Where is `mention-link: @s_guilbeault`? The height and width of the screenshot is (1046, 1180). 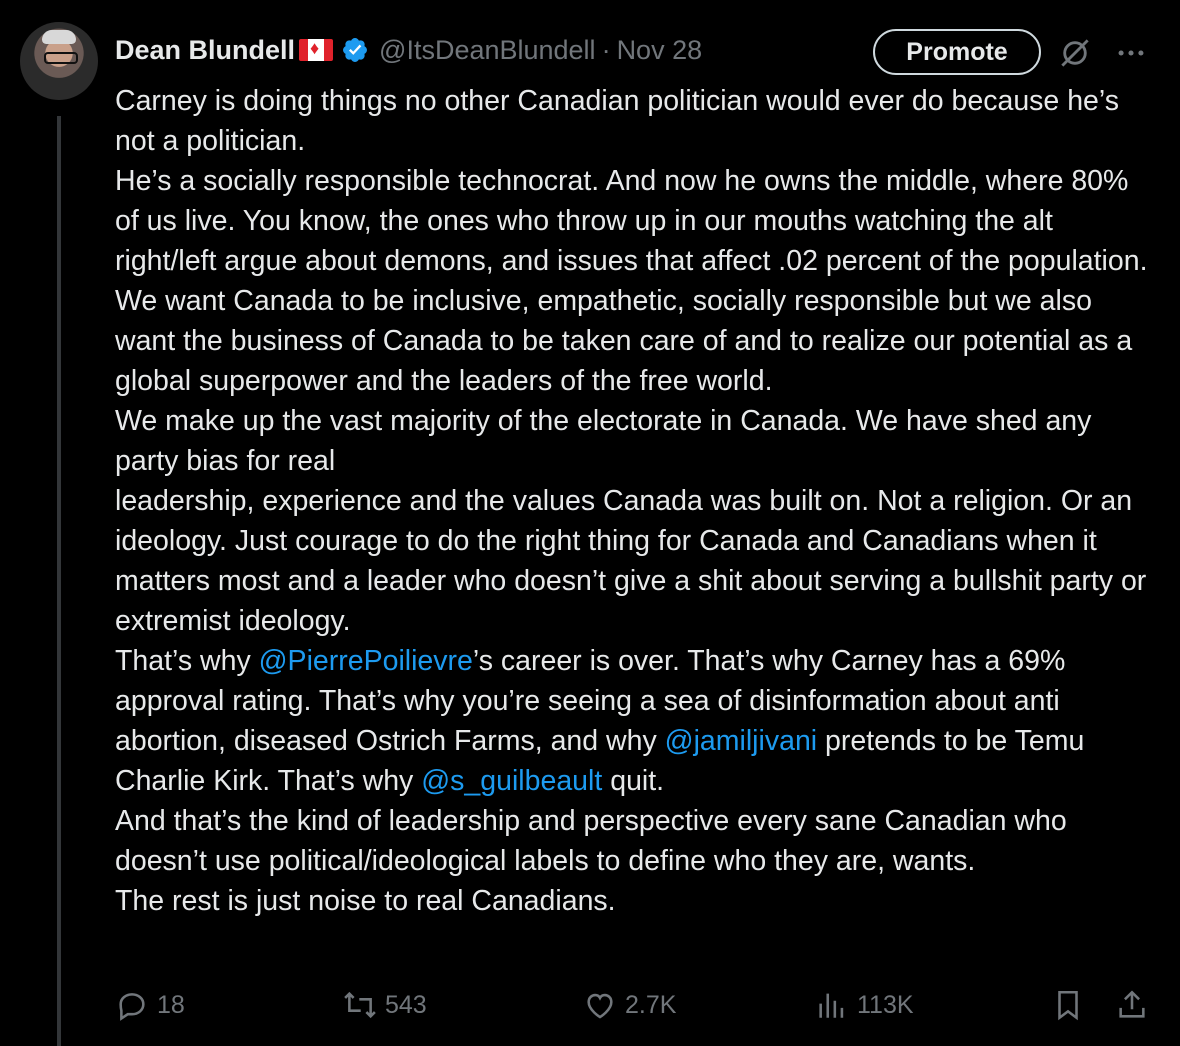
mention-link: @s_guilbeault is located at coordinates (511, 781).